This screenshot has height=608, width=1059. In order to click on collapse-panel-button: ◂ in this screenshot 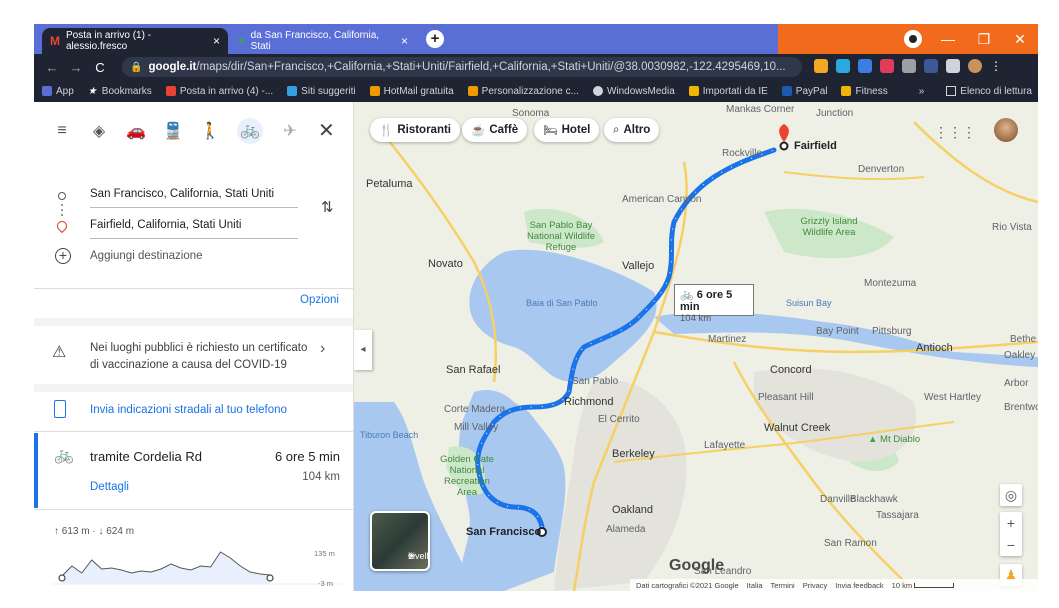, I will do `click(363, 350)`.